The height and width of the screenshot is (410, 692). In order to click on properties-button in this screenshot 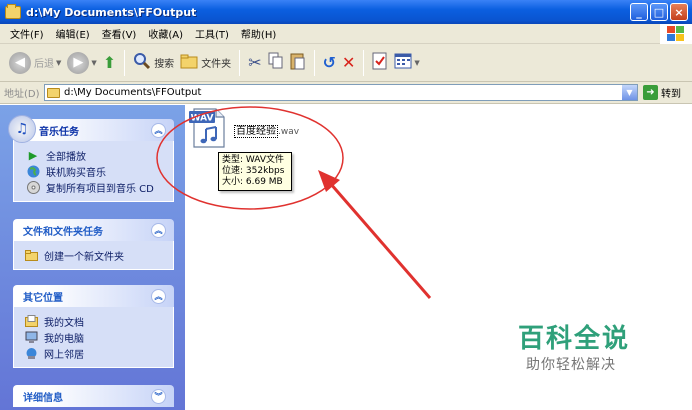, I will do `click(380, 63)`.